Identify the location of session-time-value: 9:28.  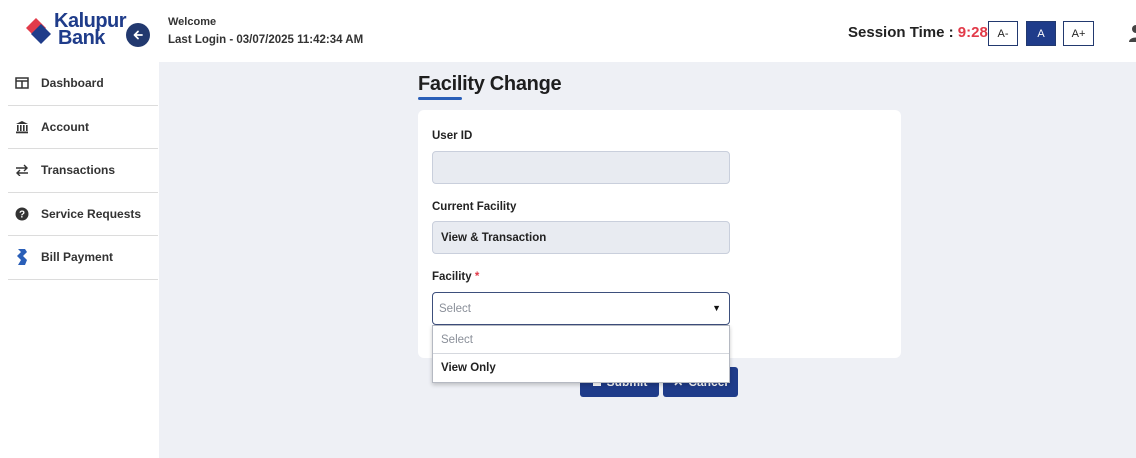
(972, 32).